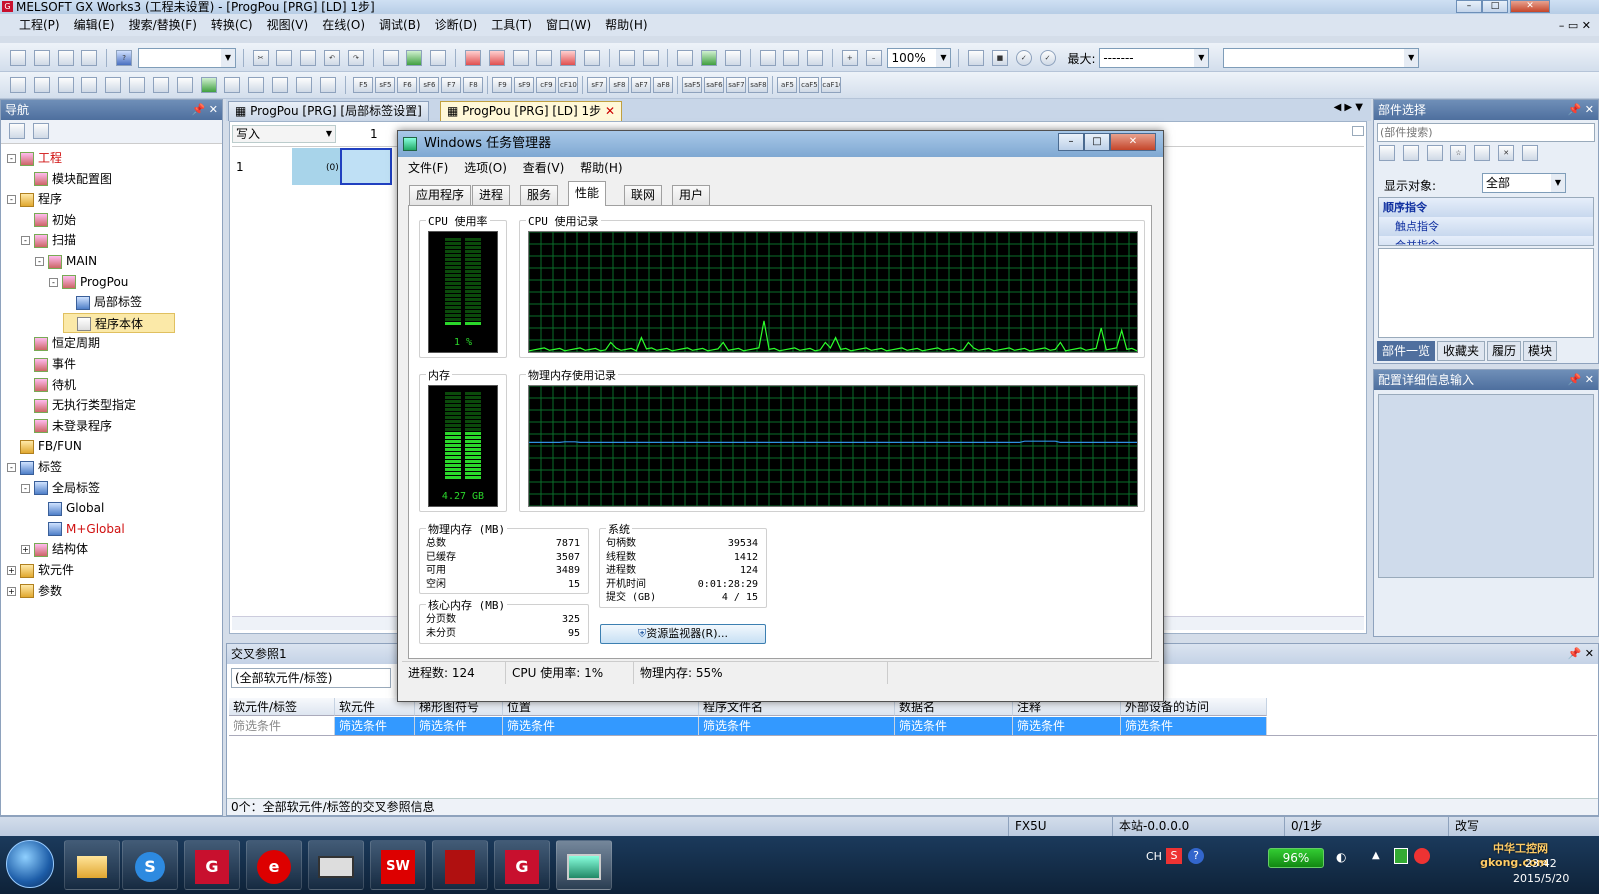 This screenshot has height=894, width=1599. I want to click on xref-pin-close: 📌 ✕, so click(1581, 654).